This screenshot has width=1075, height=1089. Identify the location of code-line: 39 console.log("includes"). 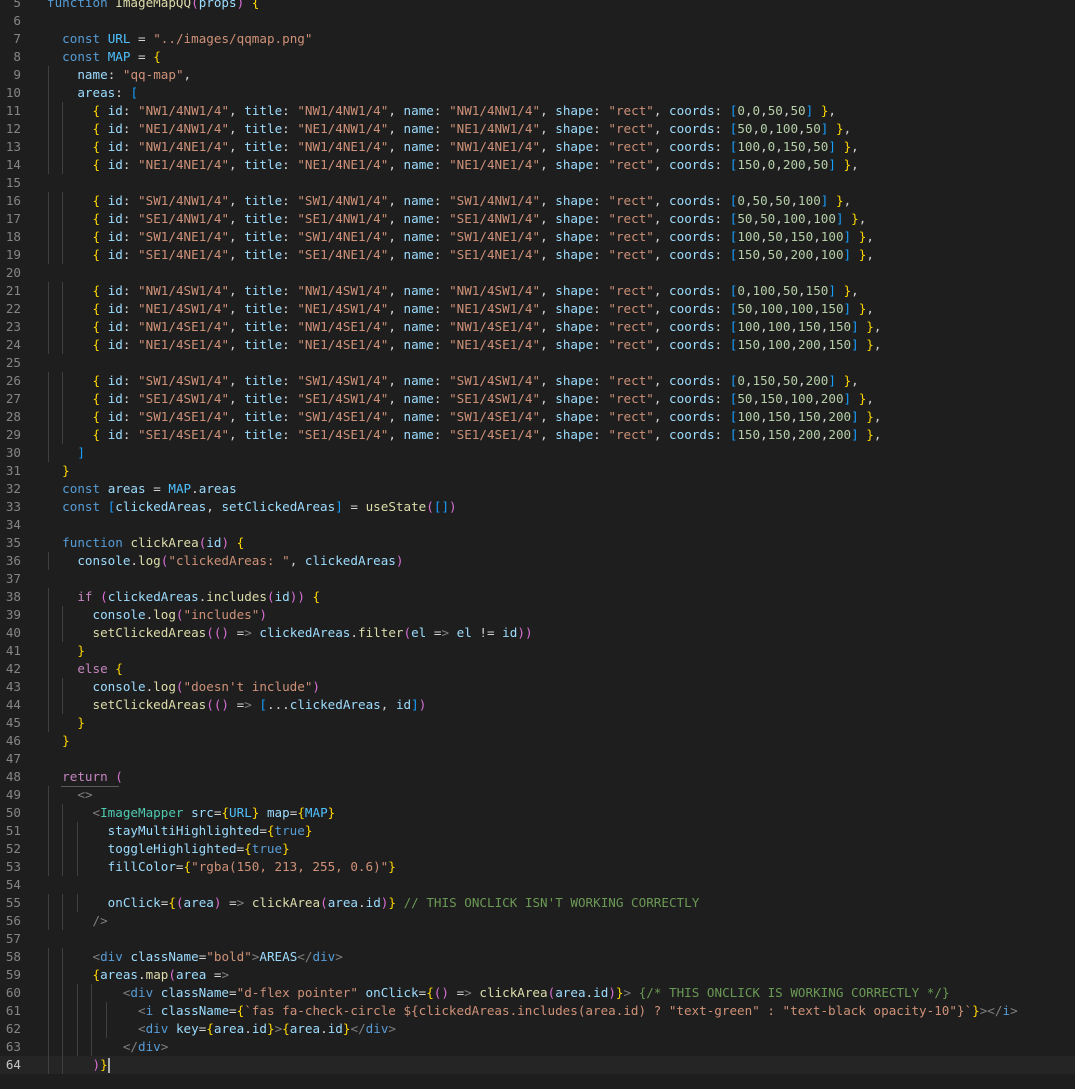
(537, 615).